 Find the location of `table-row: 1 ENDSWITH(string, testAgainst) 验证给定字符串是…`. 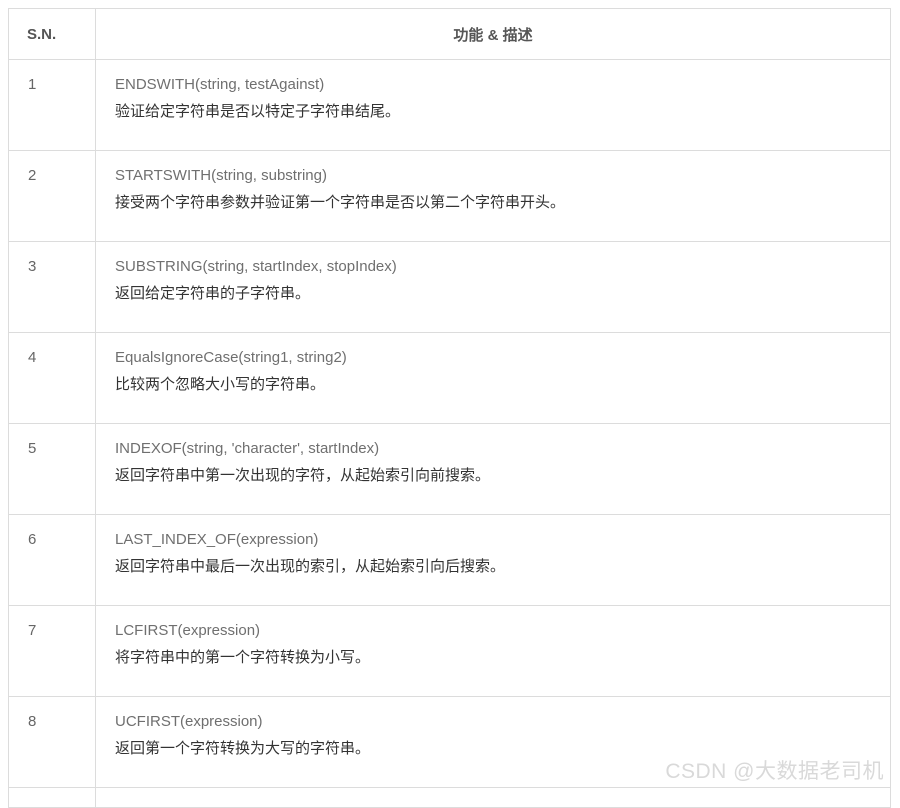

table-row: 1 ENDSWITH(string, testAgainst) 验证给定字符串是… is located at coordinates (449, 105).